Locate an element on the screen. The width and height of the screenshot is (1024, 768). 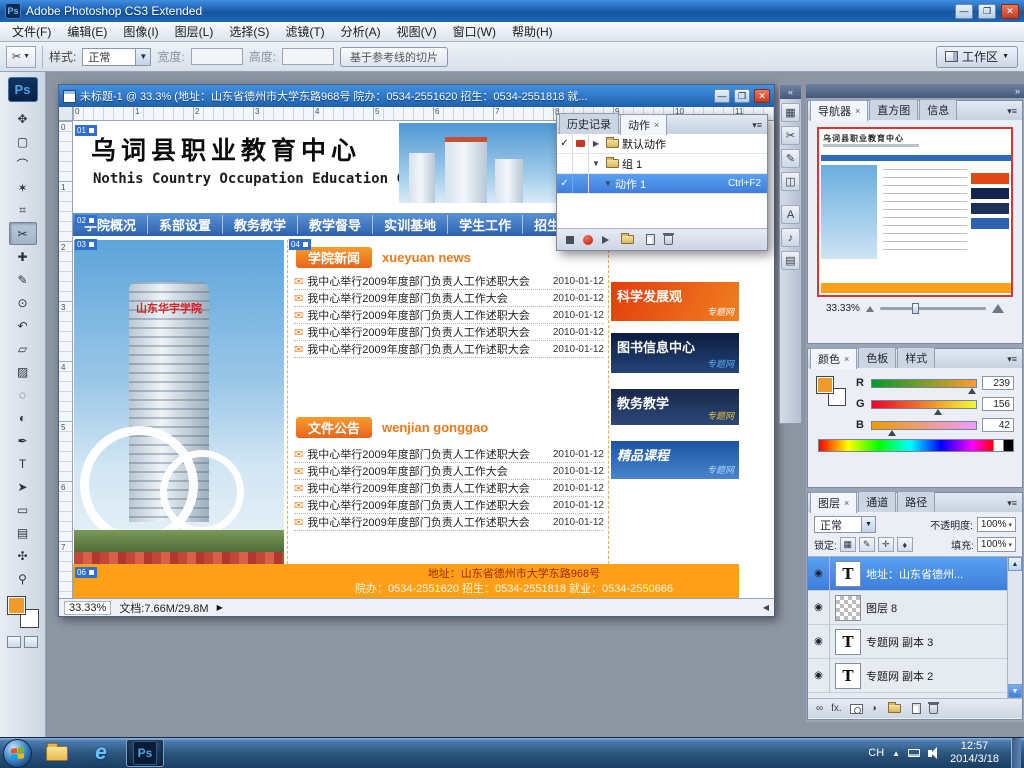
fill-field: 100% ▾ is located at coordinates (996, 544).